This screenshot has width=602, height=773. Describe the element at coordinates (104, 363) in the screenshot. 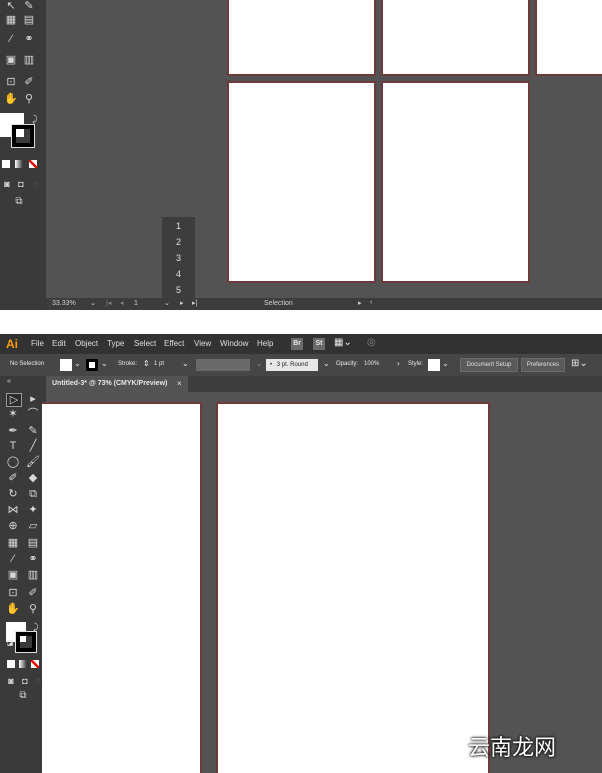

I see `stroke-dropdown-icon: ⌄` at that location.